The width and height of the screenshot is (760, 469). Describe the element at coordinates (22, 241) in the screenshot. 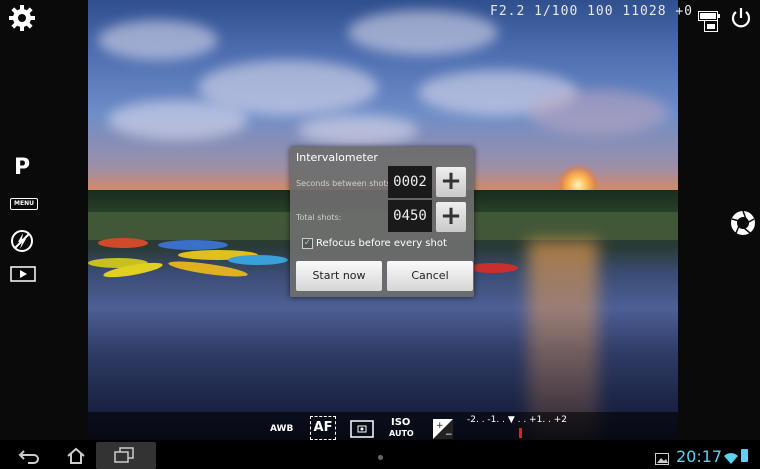

I see `flash-off-icon` at that location.